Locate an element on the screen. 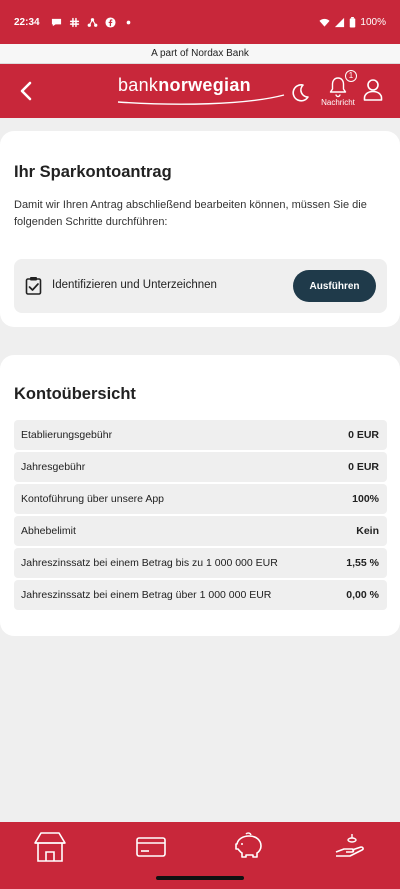  overview-row: Jahresgebühr 0 EUR is located at coordinates (200, 467).